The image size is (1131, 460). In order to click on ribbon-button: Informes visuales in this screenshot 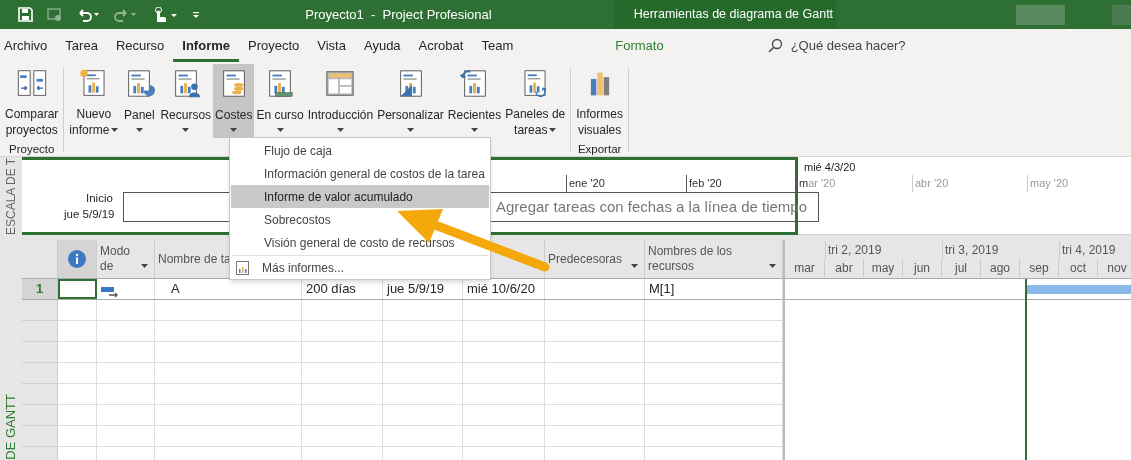, I will do `click(599, 101)`.